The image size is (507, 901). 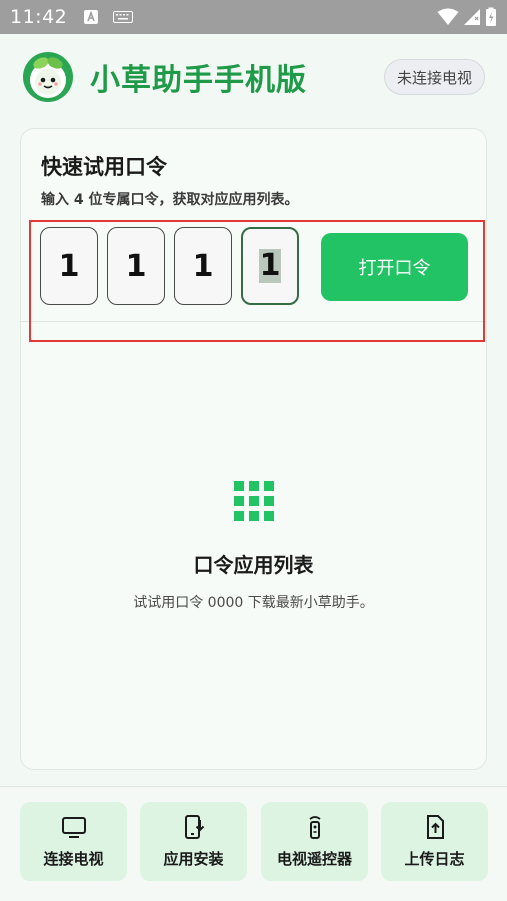 I want to click on empty-state-description: 试试用口令 0000 下载最新小草助手。, so click(x=253, y=603).